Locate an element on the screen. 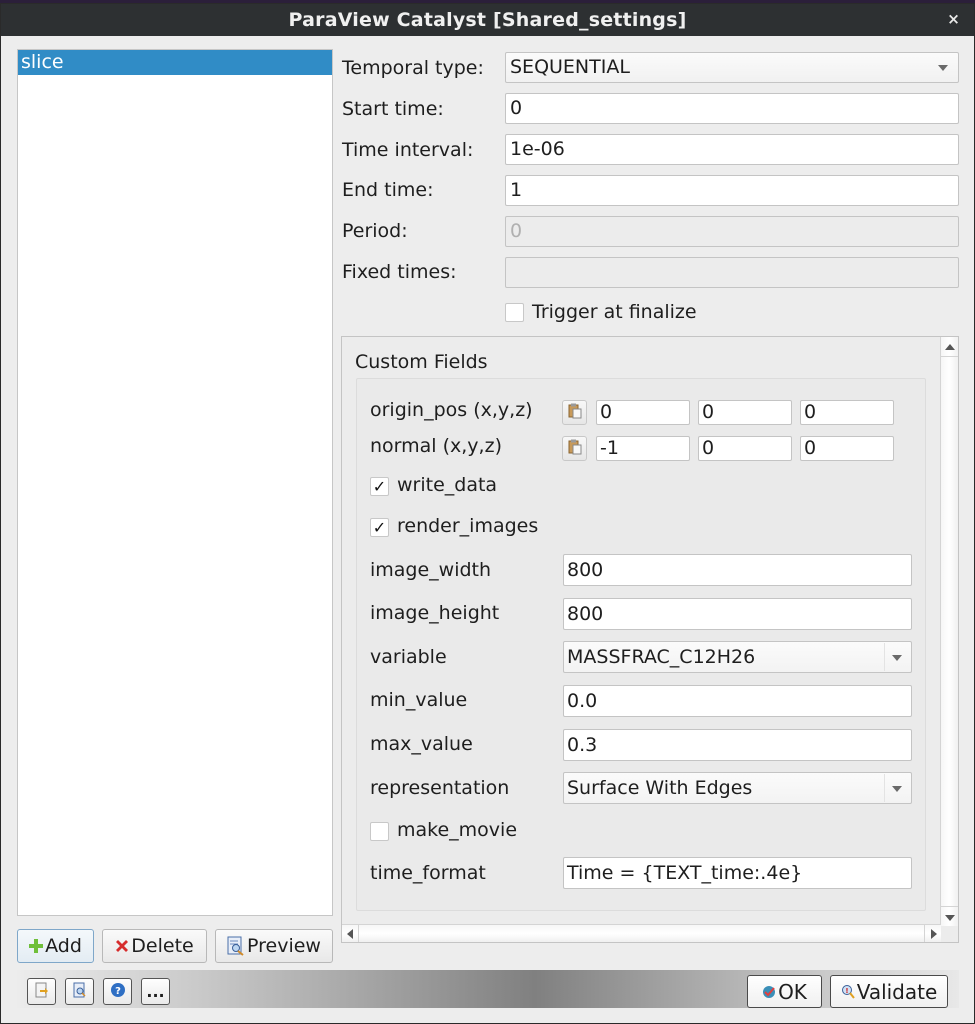 This screenshot has width=975, height=1024. export-button is located at coordinates (41, 991).